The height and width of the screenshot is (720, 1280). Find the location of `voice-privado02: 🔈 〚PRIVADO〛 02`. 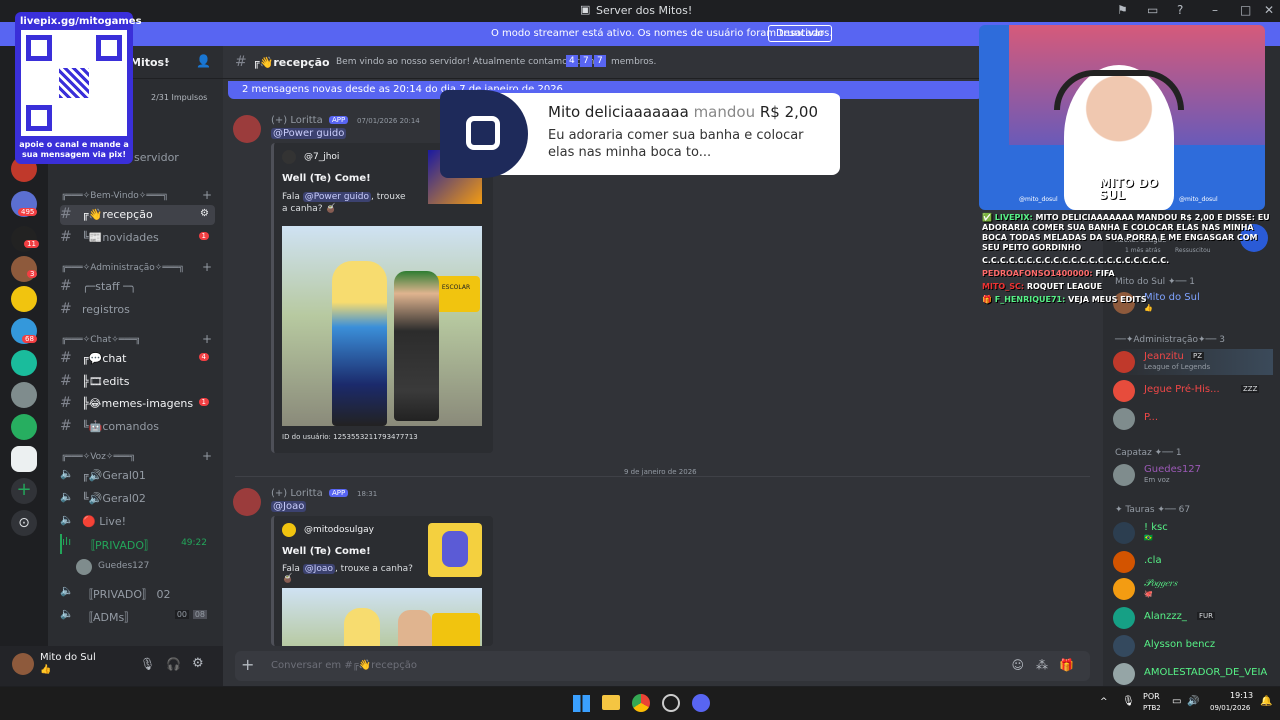

voice-privado02: 🔈 〚PRIVADO〛 02 is located at coordinates (137, 593).